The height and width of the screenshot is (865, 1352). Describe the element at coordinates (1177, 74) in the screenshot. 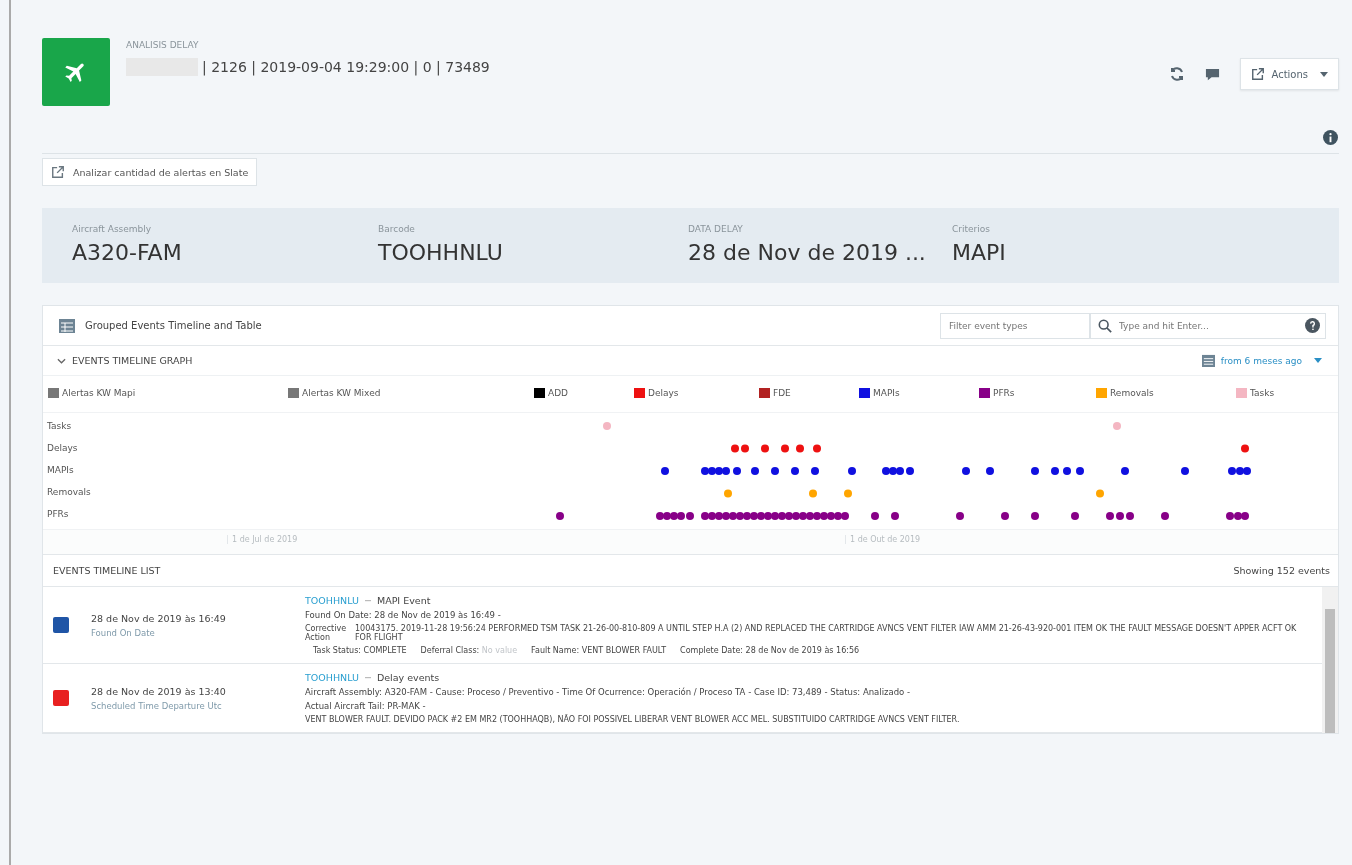

I see `refresh-icon` at that location.